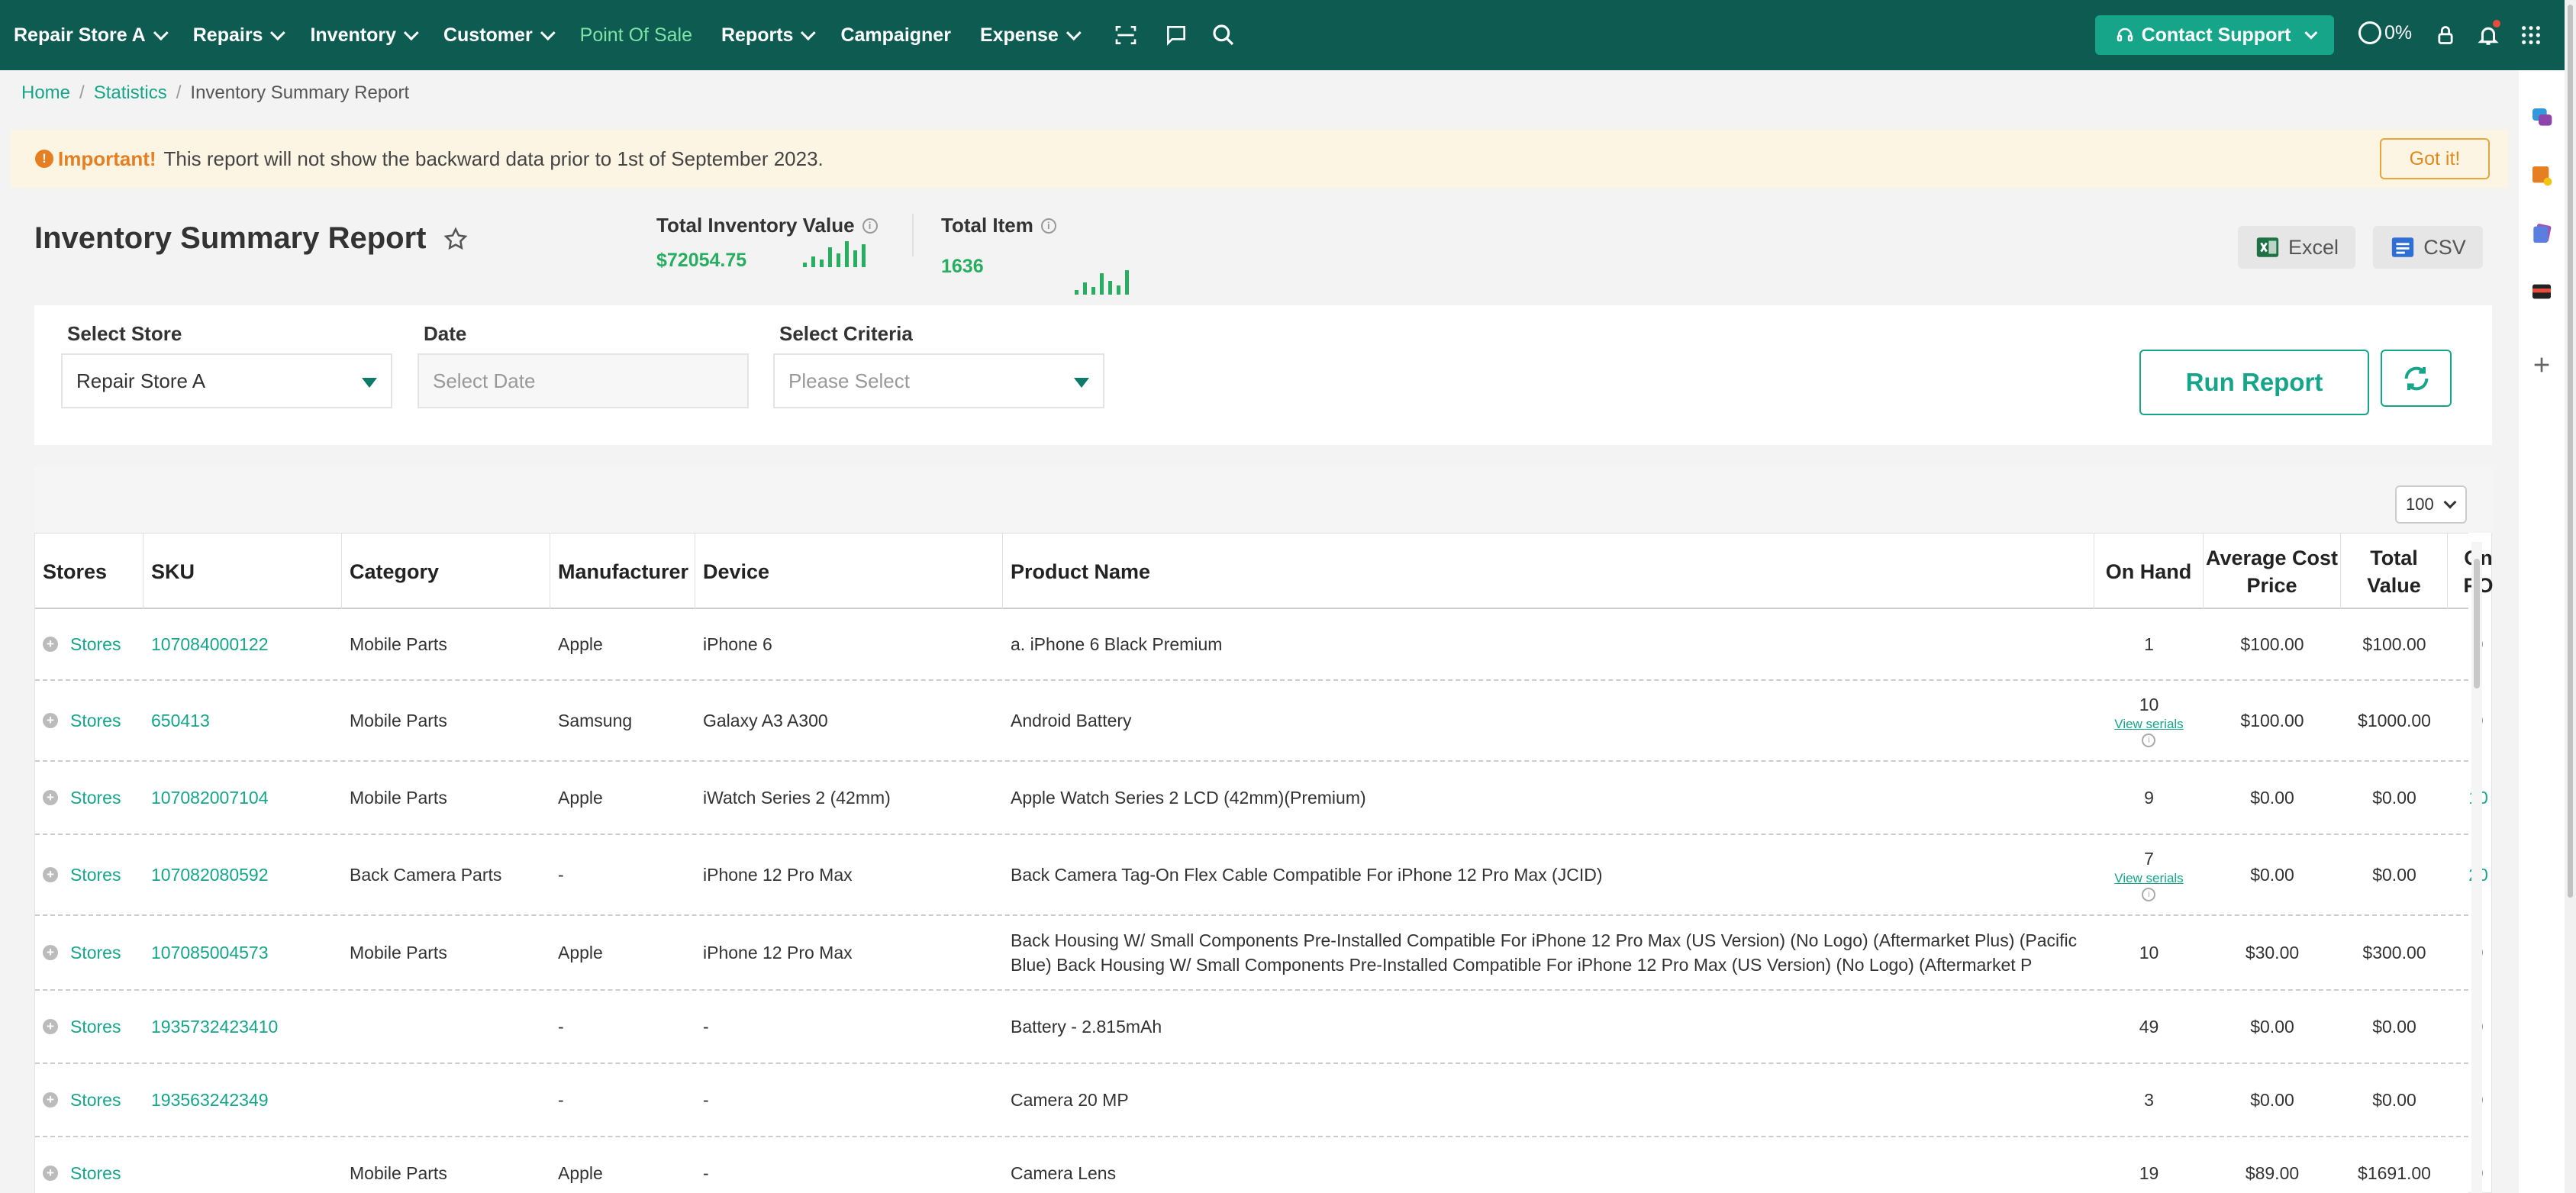 The image size is (2576, 1193). I want to click on nav-reports: Reports, so click(769, 35).